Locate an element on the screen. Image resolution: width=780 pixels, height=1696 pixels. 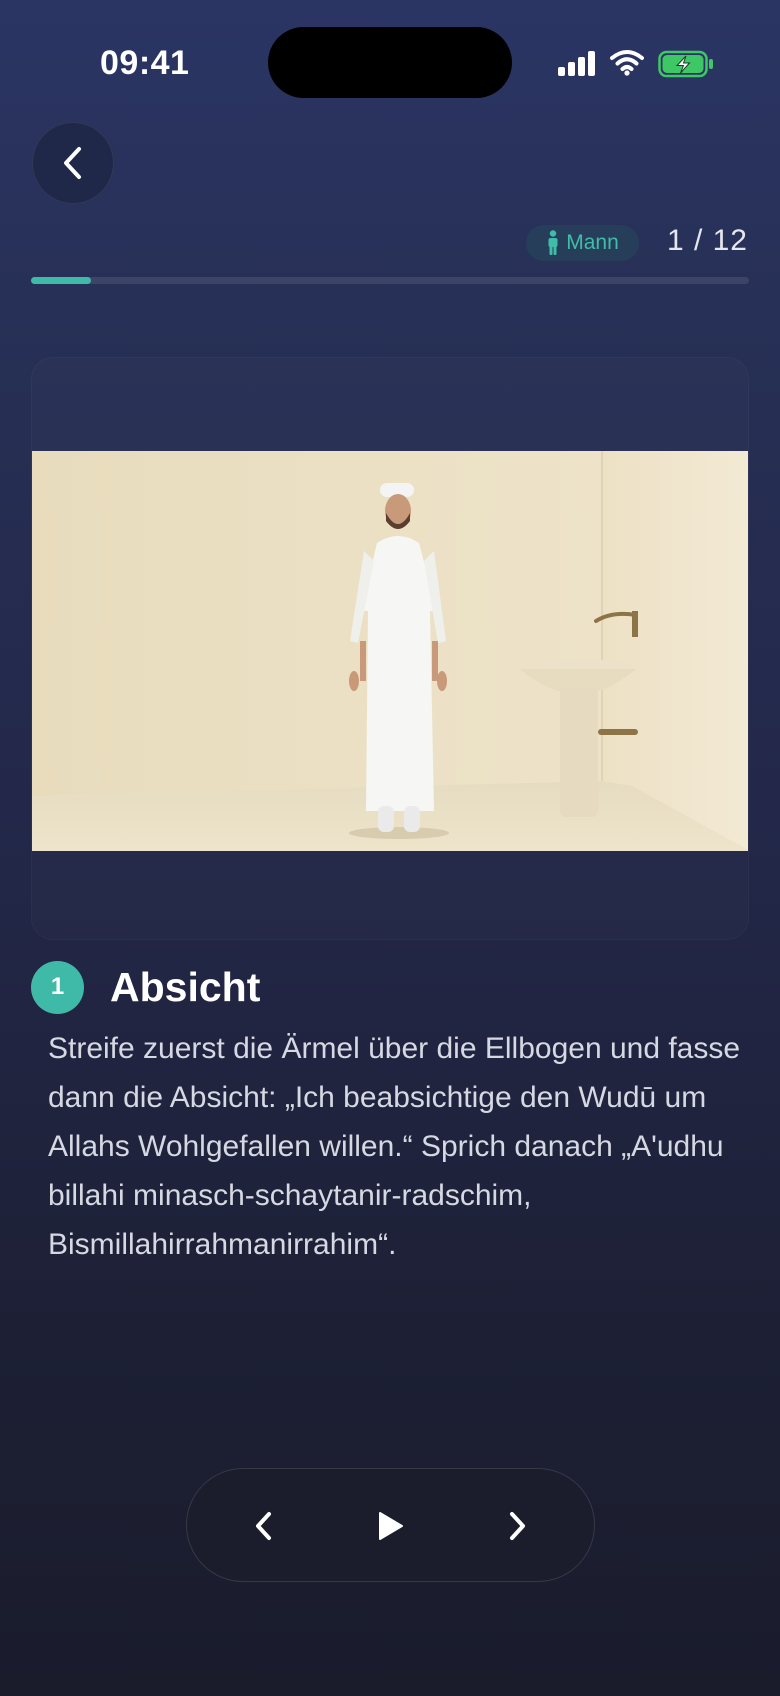
person-icon is located at coordinates (553, 242).